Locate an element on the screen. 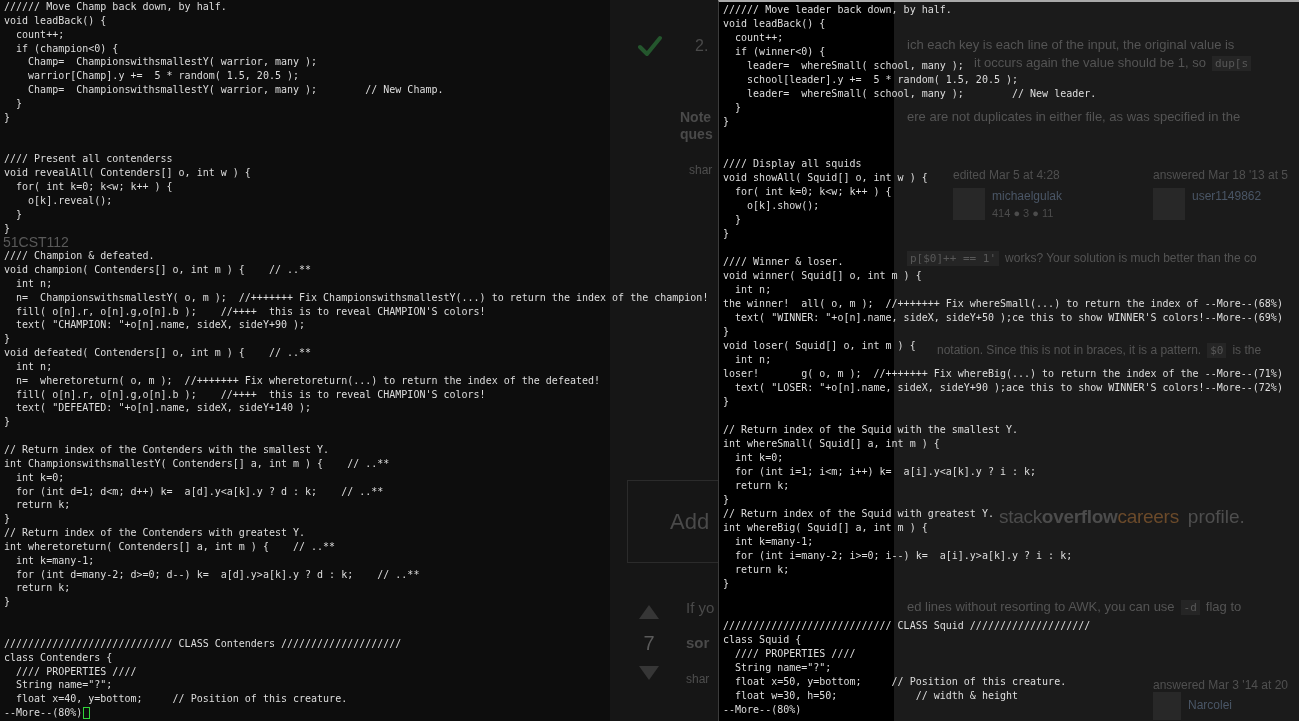 This screenshot has height=721, width=1299. code-line: //// Winner & loser. is located at coordinates (783, 262).